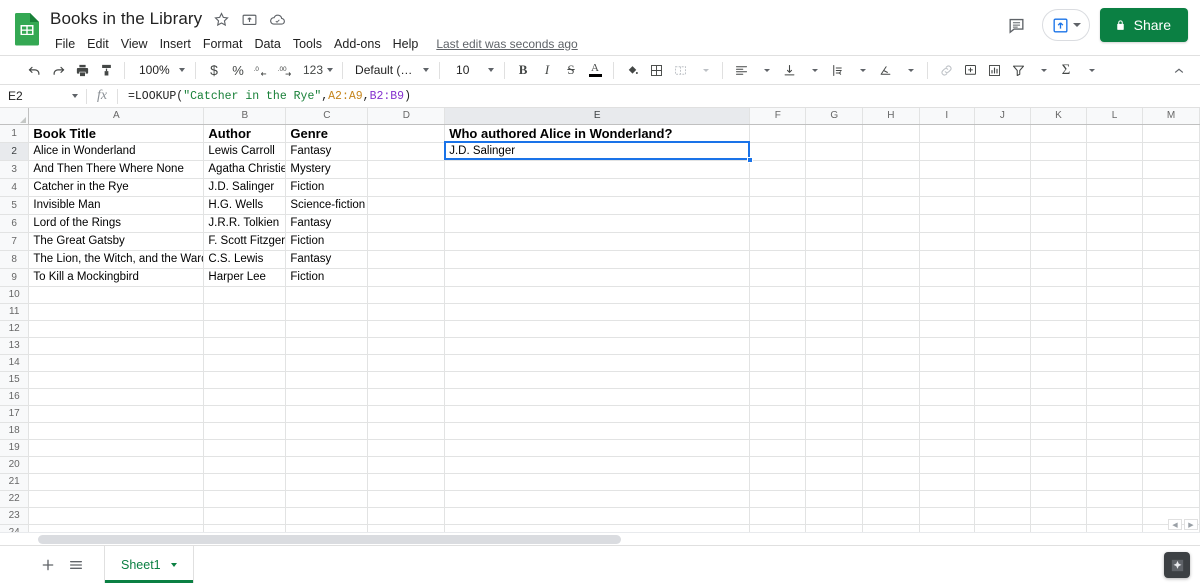 The width and height of the screenshot is (1200, 585). What do you see at coordinates (597, 499) in the screenshot?
I see `cell-E22` at bounding box center [597, 499].